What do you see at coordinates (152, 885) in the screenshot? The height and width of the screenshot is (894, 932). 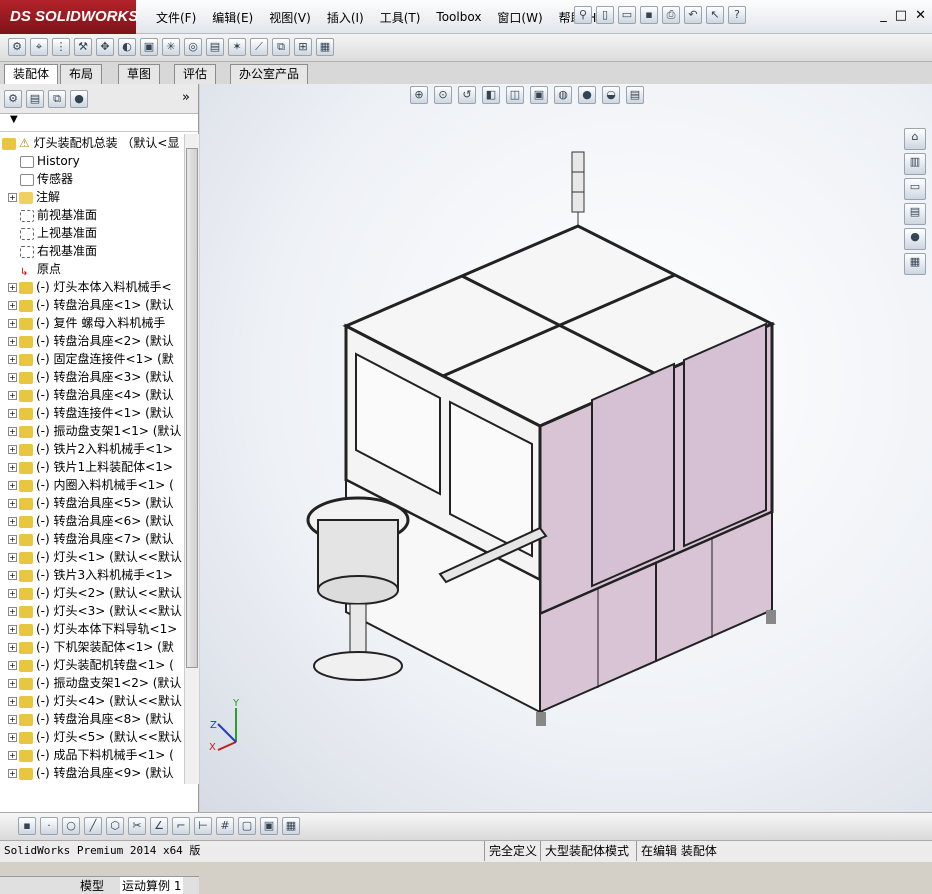 I see `tab-motion-study: 运动算例 1` at bounding box center [152, 885].